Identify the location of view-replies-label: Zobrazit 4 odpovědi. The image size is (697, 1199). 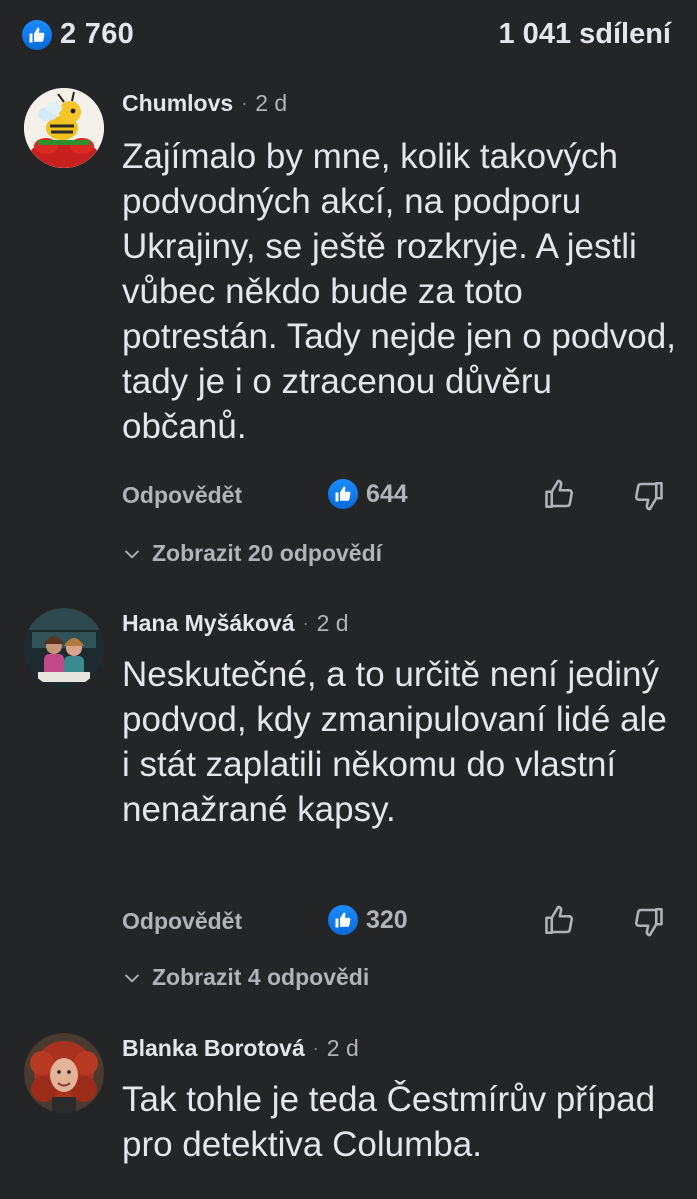
(261, 977).